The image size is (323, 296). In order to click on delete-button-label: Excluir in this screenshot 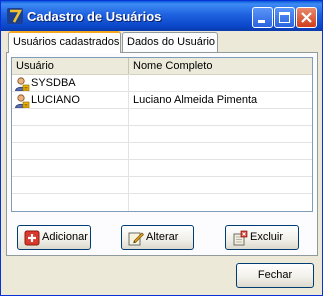, I will do `click(267, 237)`.